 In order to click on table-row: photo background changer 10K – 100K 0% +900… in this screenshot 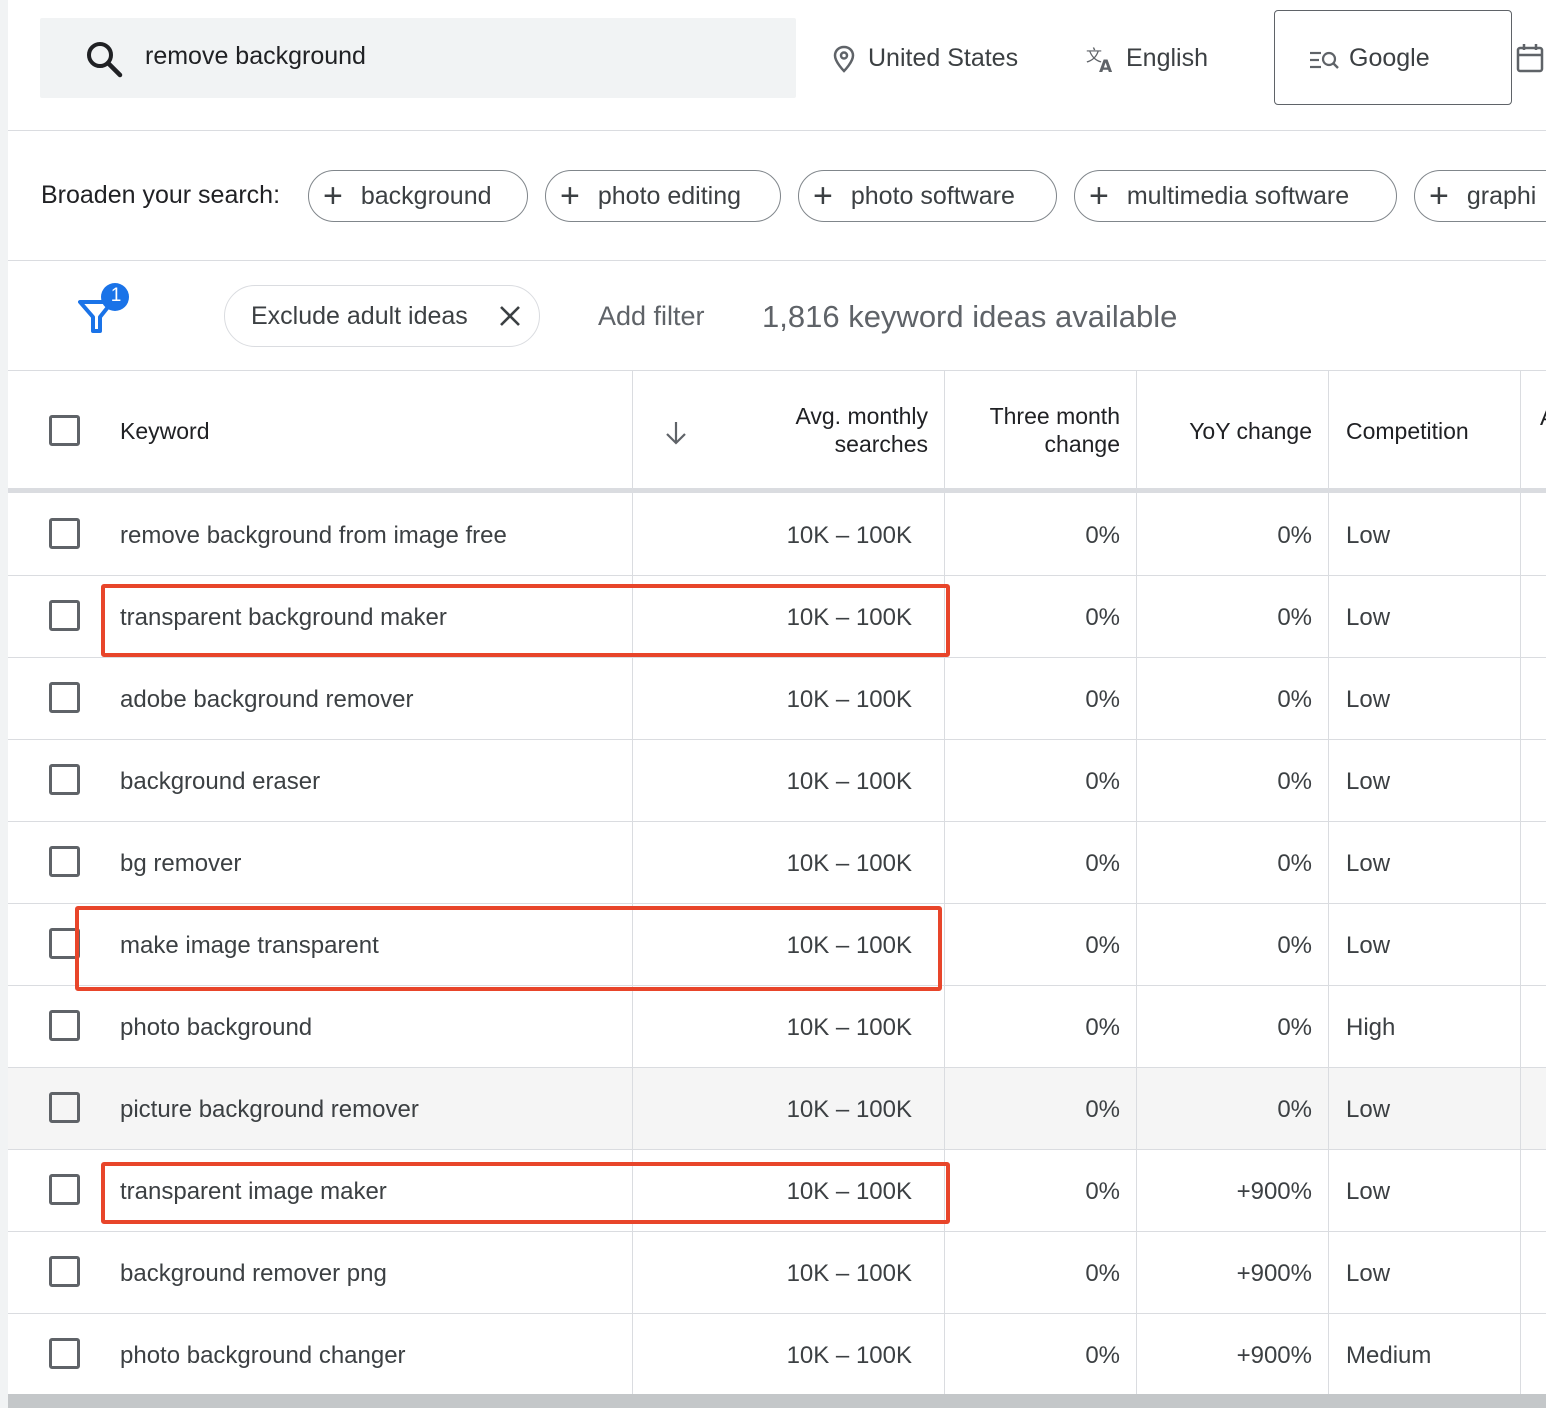, I will do `click(777, 1355)`.